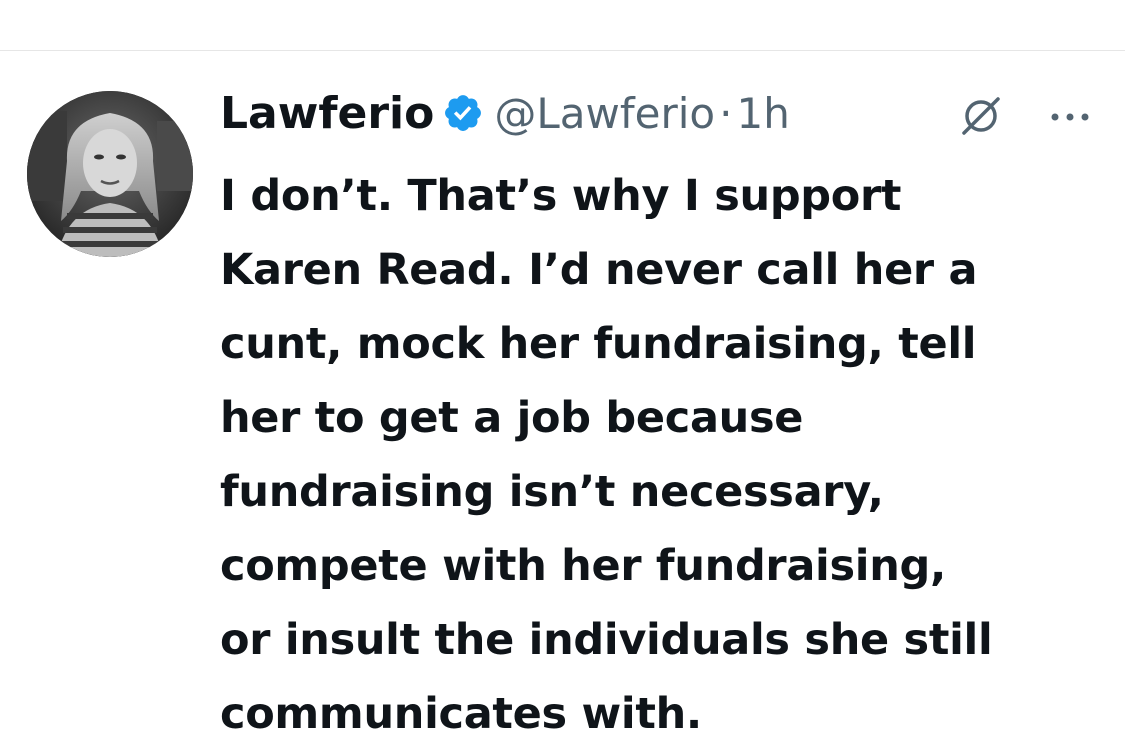 The width and height of the screenshot is (1125, 751). Describe the element at coordinates (598, 344) in the screenshot. I see `tweet-text-line: cunt, mock her fundraising, tell` at that location.